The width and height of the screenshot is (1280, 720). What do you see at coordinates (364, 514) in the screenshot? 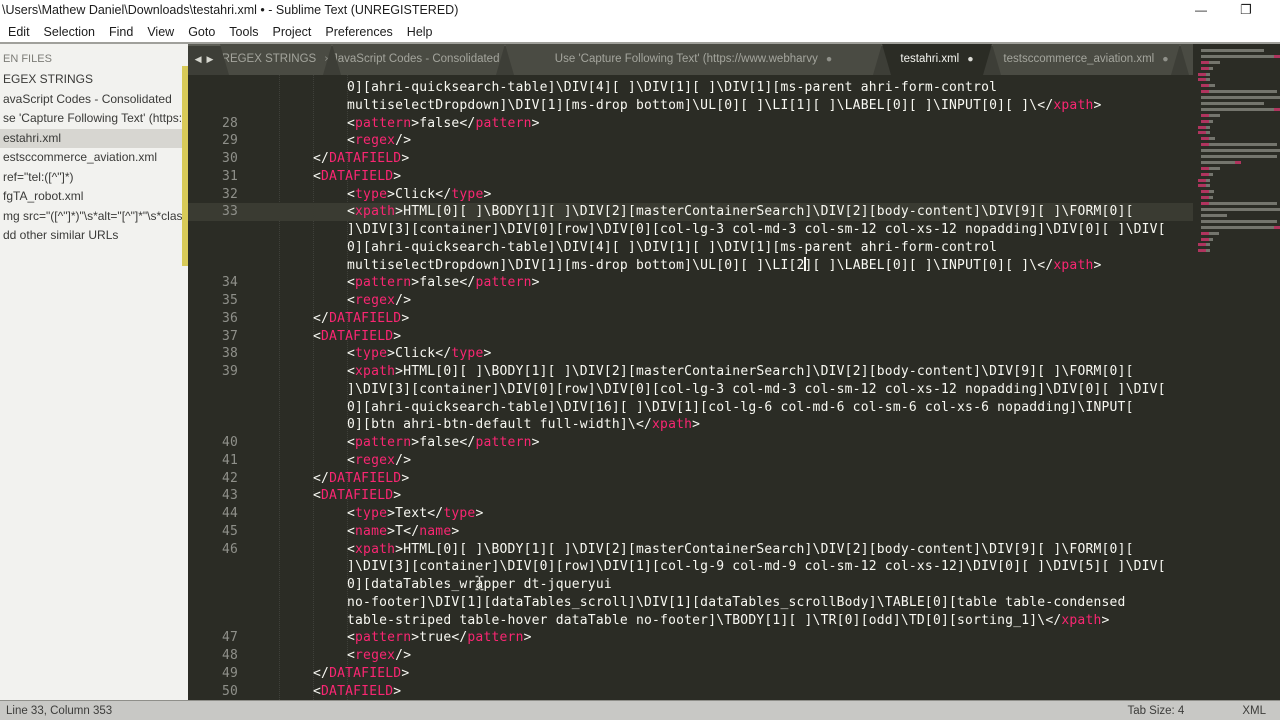
I see `code-text: <type>Text</type>` at bounding box center [364, 514].